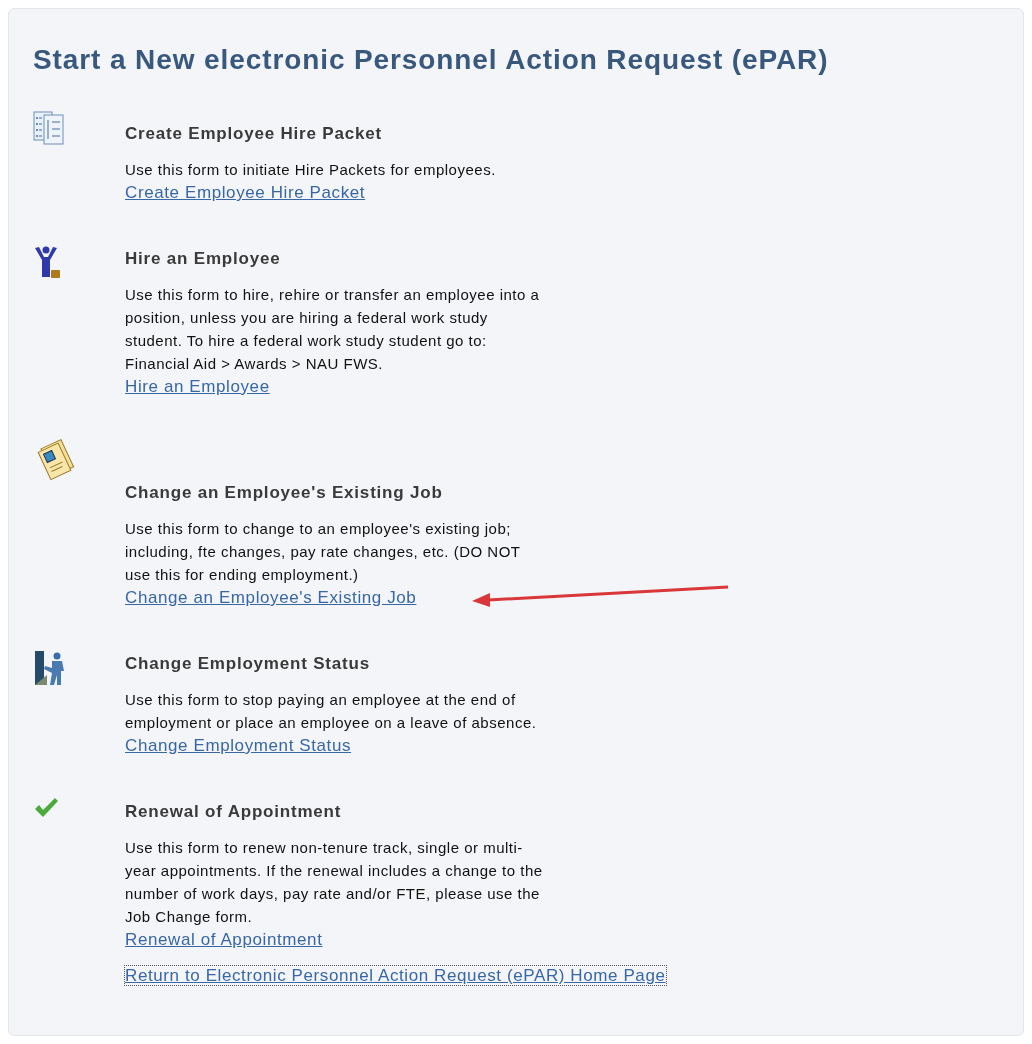 Image resolution: width=1032 pixels, height=1044 pixels. I want to click on section-heading: Hire an Employee, so click(203, 259).